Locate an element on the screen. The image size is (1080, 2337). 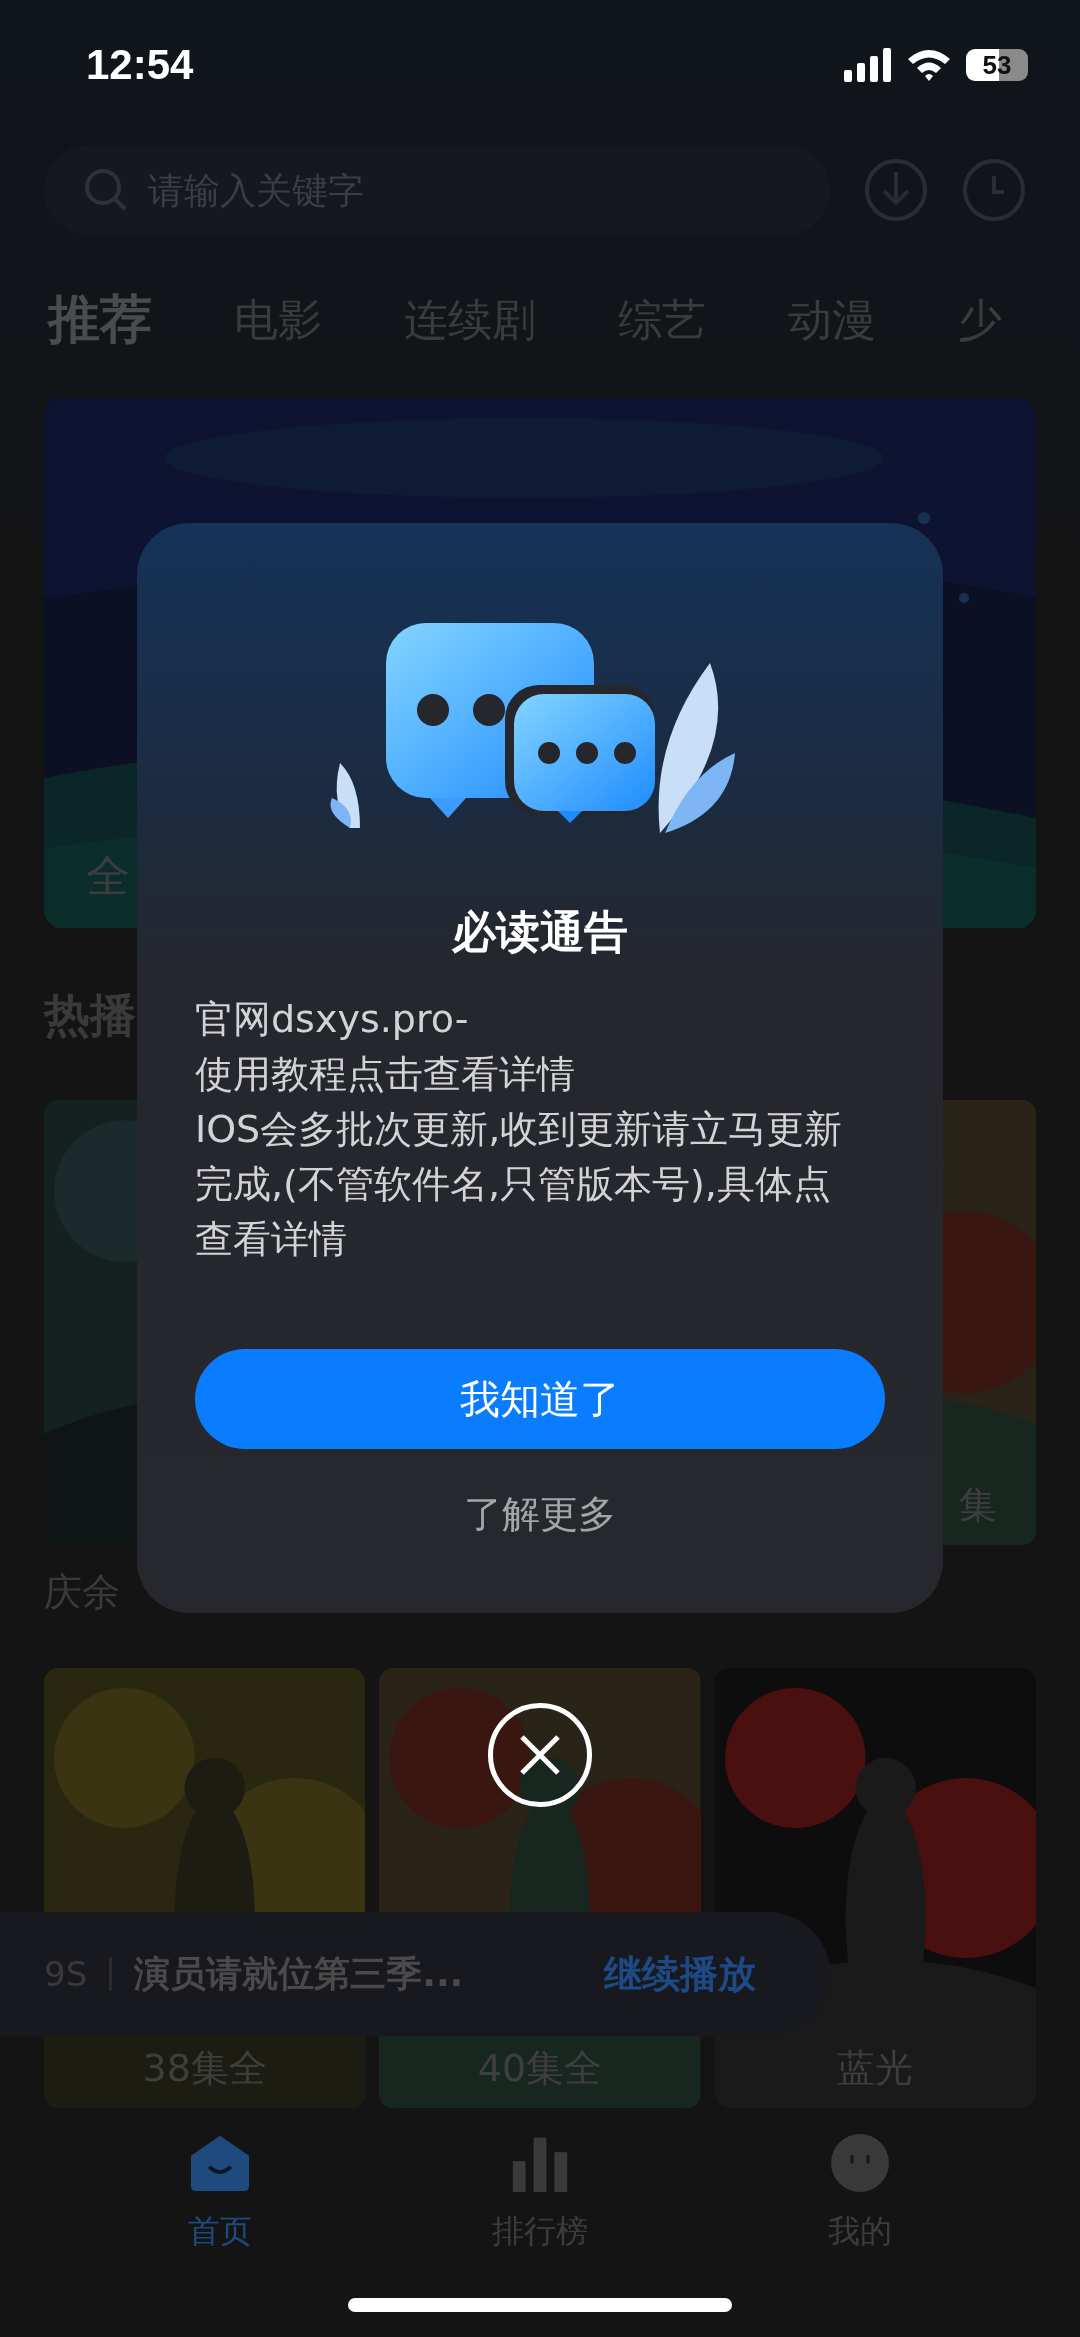
close-button is located at coordinates (540, 1755).